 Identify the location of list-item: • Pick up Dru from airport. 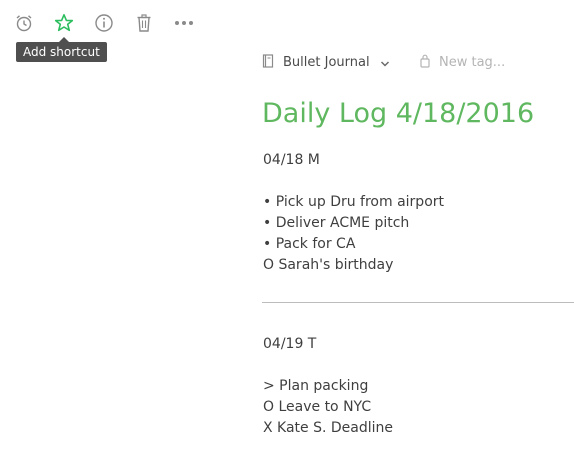
(354, 202).